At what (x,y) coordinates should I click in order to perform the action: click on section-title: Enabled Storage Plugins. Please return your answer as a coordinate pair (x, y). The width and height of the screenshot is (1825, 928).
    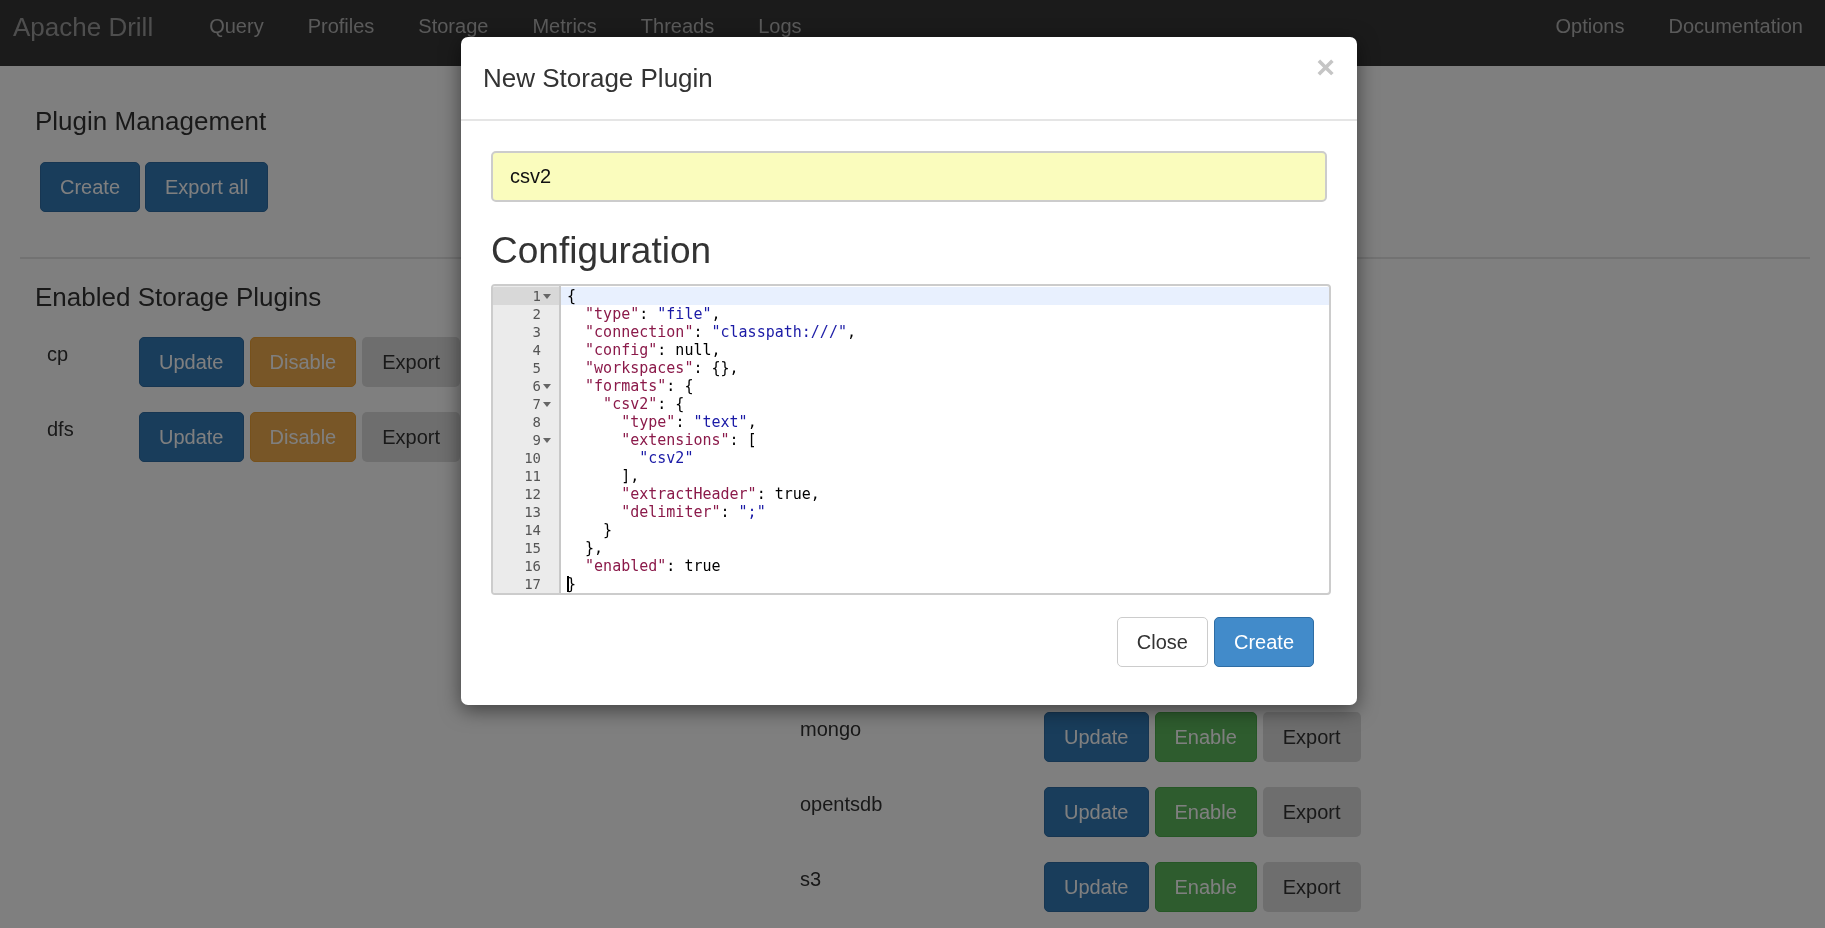
    Looking at the image, I should click on (178, 297).